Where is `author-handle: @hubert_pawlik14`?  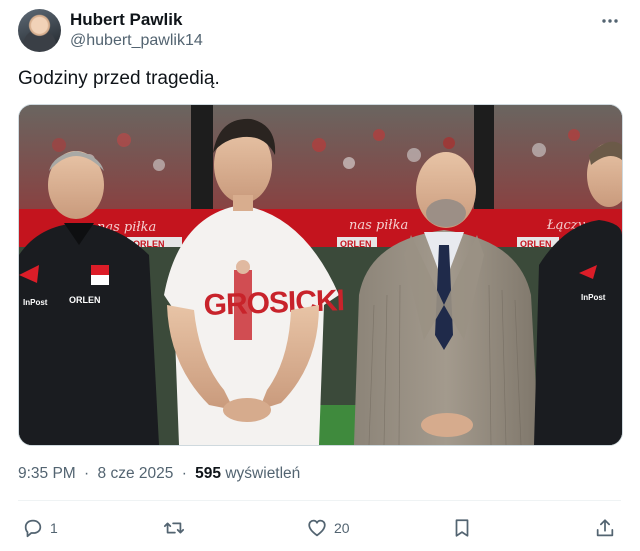
author-handle: @hubert_pawlik14 is located at coordinates (136, 41).